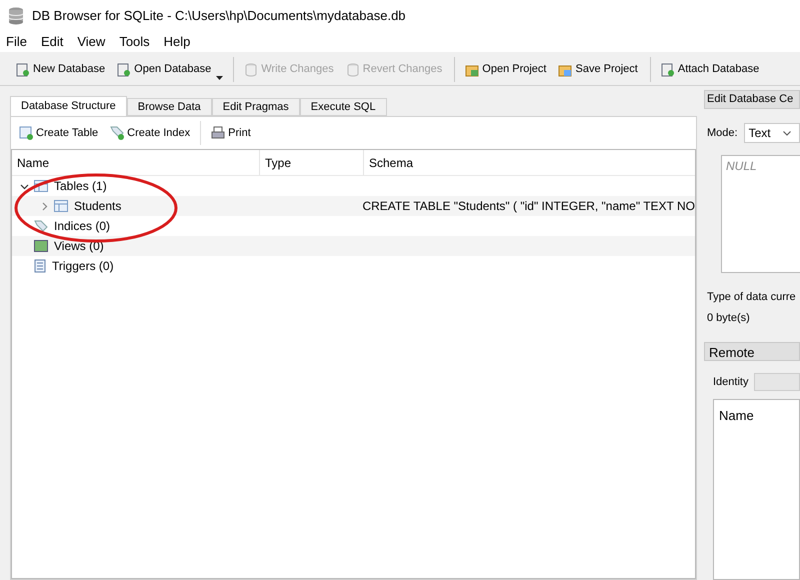 The image size is (800, 580). Describe the element at coordinates (83, 266) in the screenshot. I see `tree-item-label: Triggers (0)` at that location.